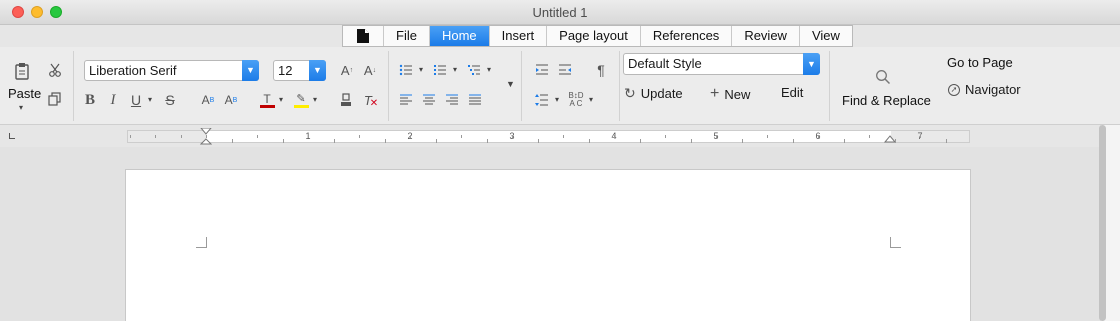  I want to click on align-left-icon, so click(406, 100).